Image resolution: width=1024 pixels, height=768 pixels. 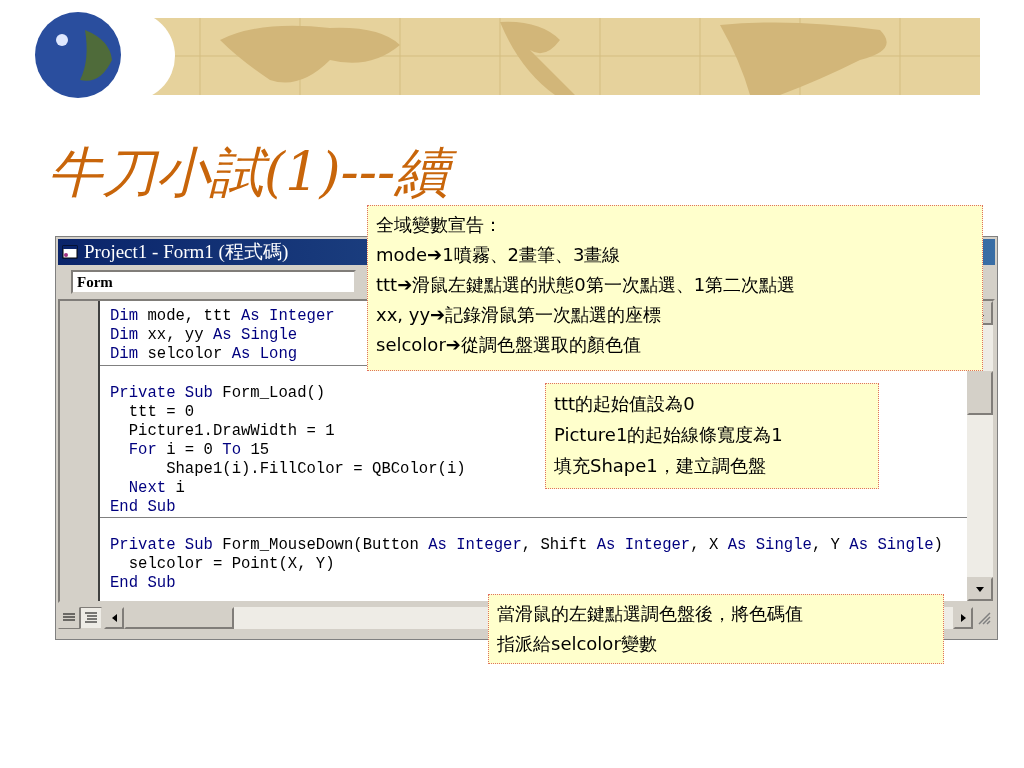 What do you see at coordinates (204, 354) in the screenshot?
I see `code-line: Dim selcolor As Long` at bounding box center [204, 354].